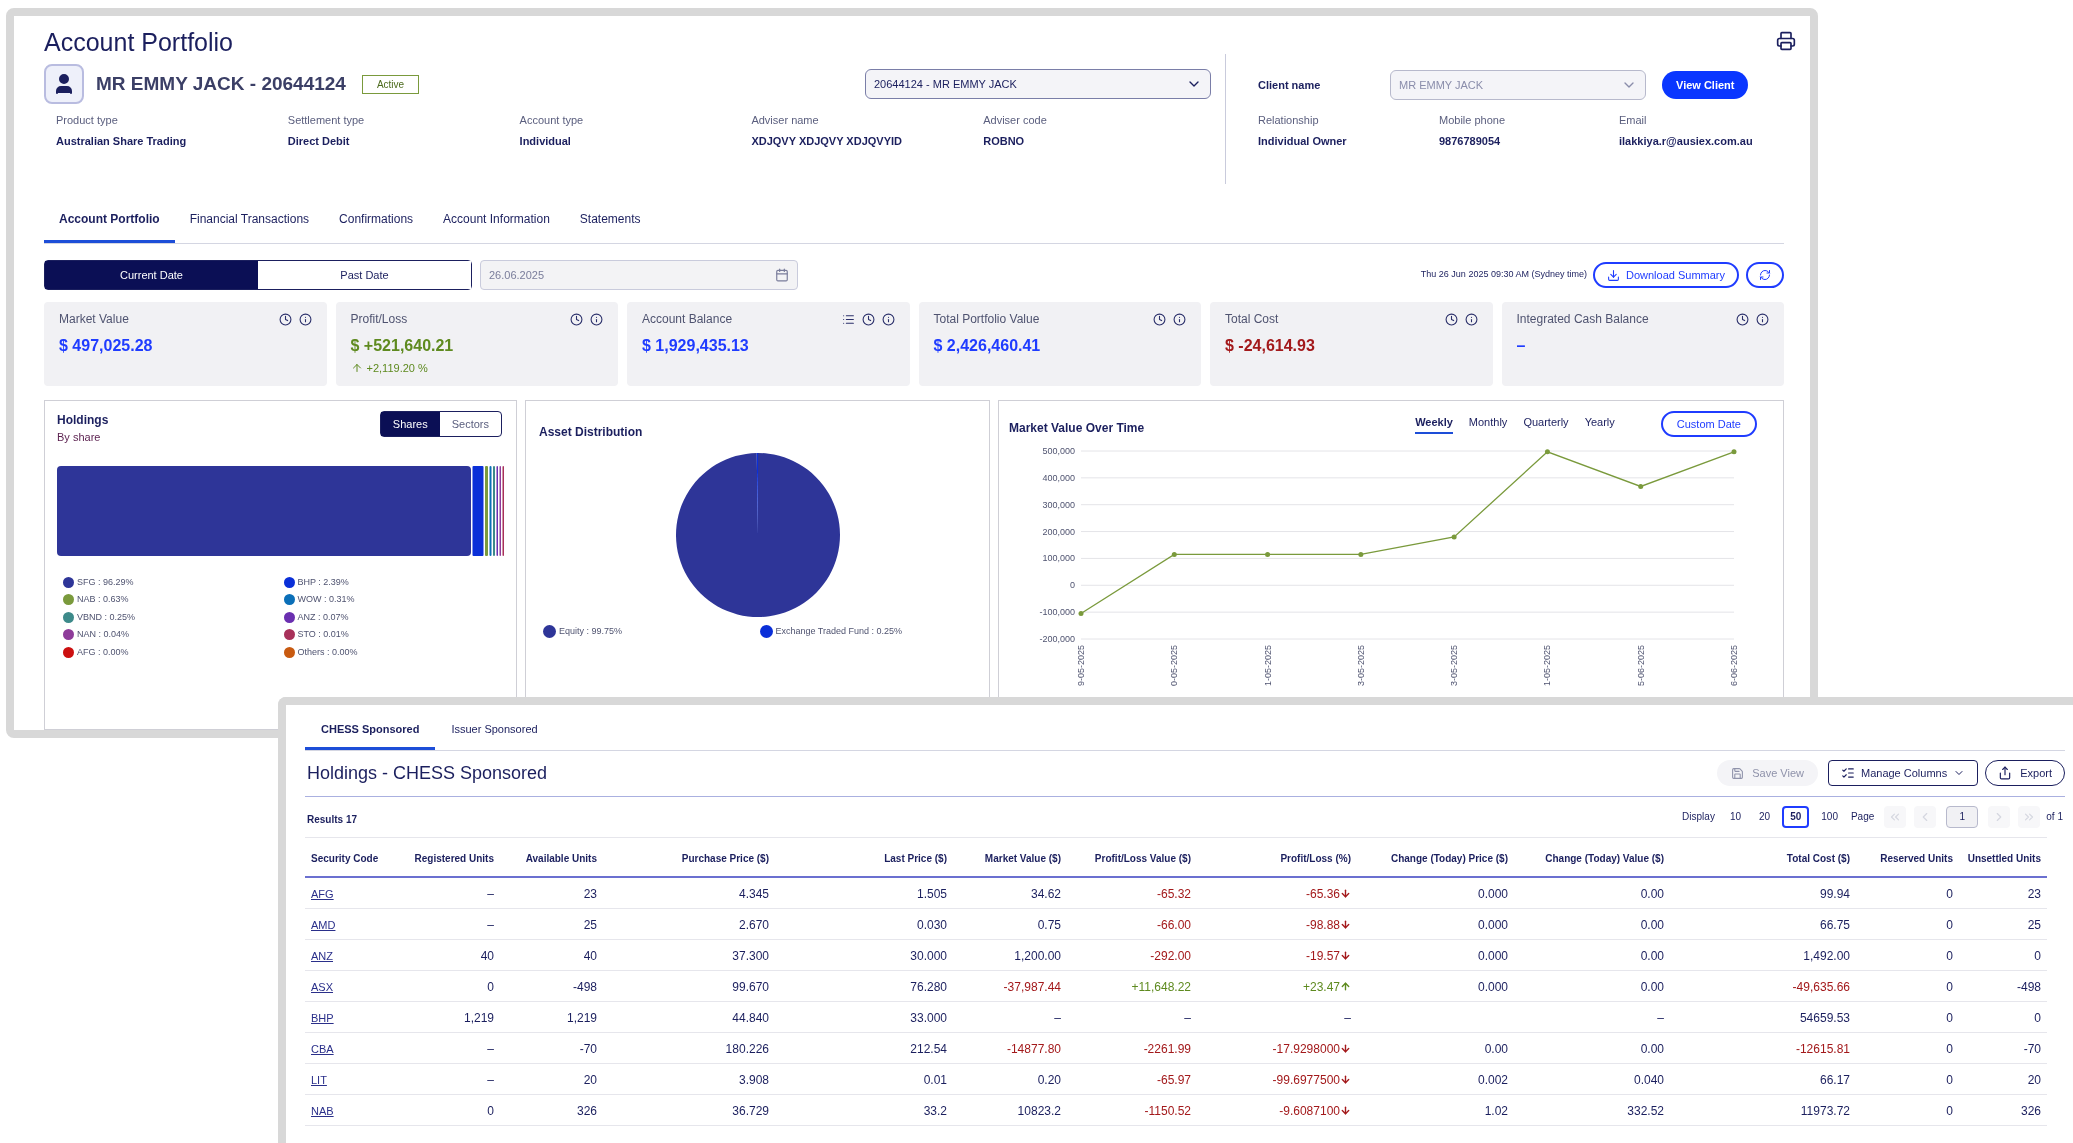  Describe the element at coordinates (103, 652) in the screenshot. I see `legend-label: AFG : 0.00%` at that location.